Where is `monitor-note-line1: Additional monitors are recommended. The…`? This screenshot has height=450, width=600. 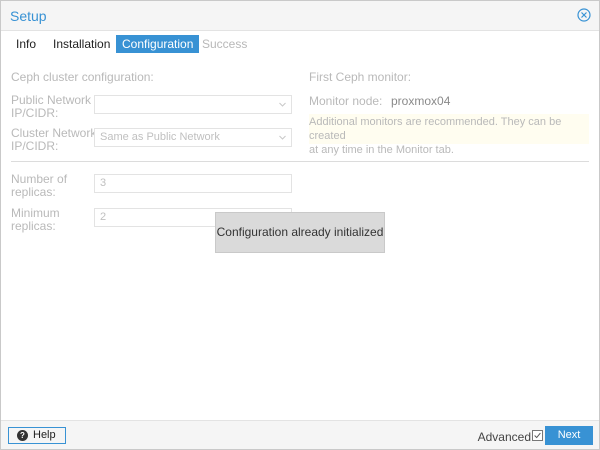 monitor-note-line1: Additional monitors are recommended. The… is located at coordinates (435, 129).